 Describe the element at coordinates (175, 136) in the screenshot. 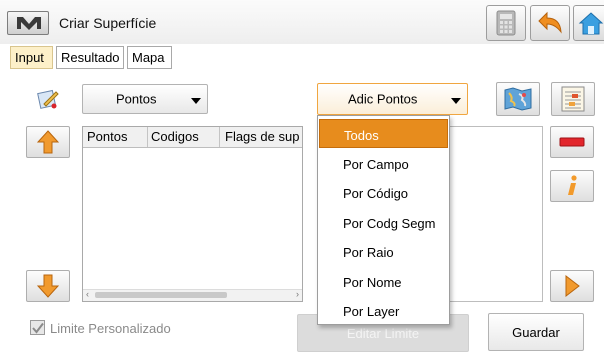

I see `column-header-codigos: Codigos` at that location.